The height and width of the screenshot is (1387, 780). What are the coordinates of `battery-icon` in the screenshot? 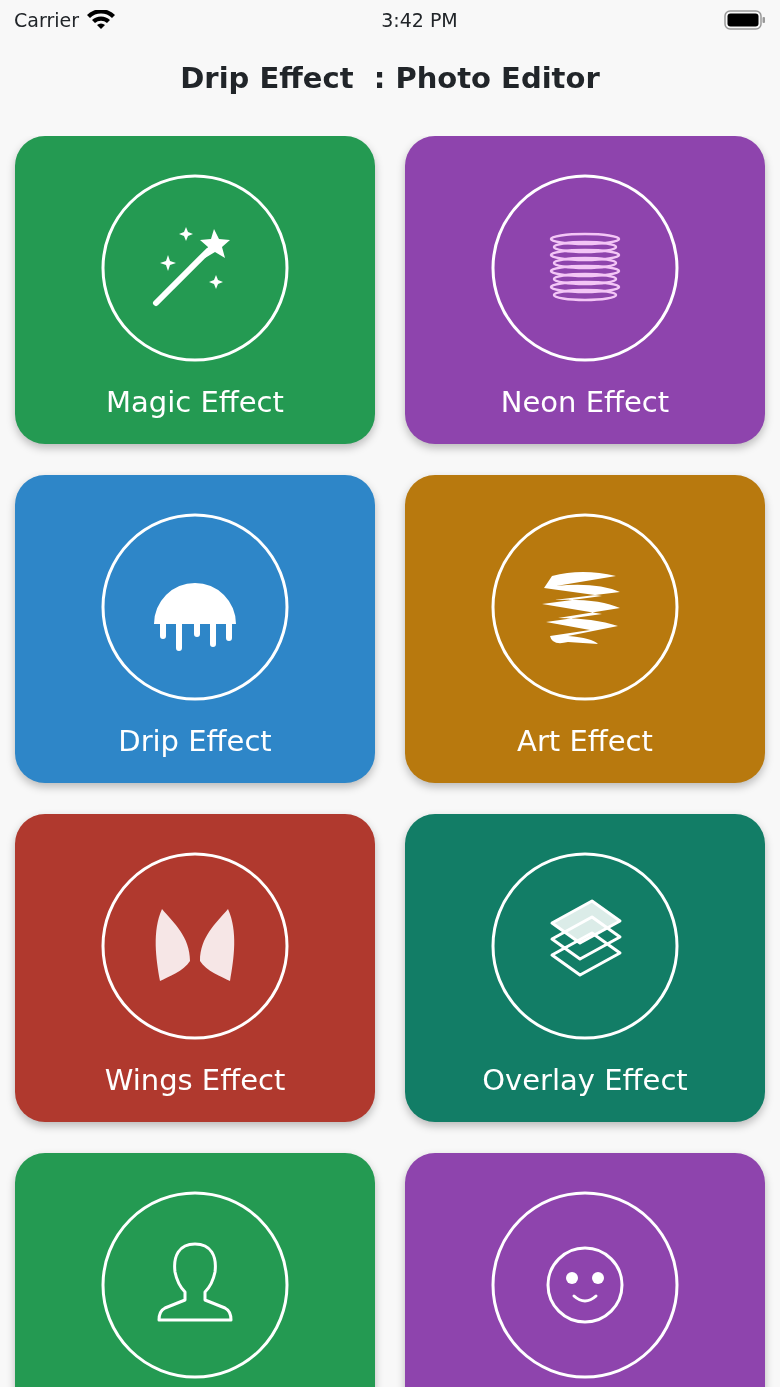 It's located at (745, 20).